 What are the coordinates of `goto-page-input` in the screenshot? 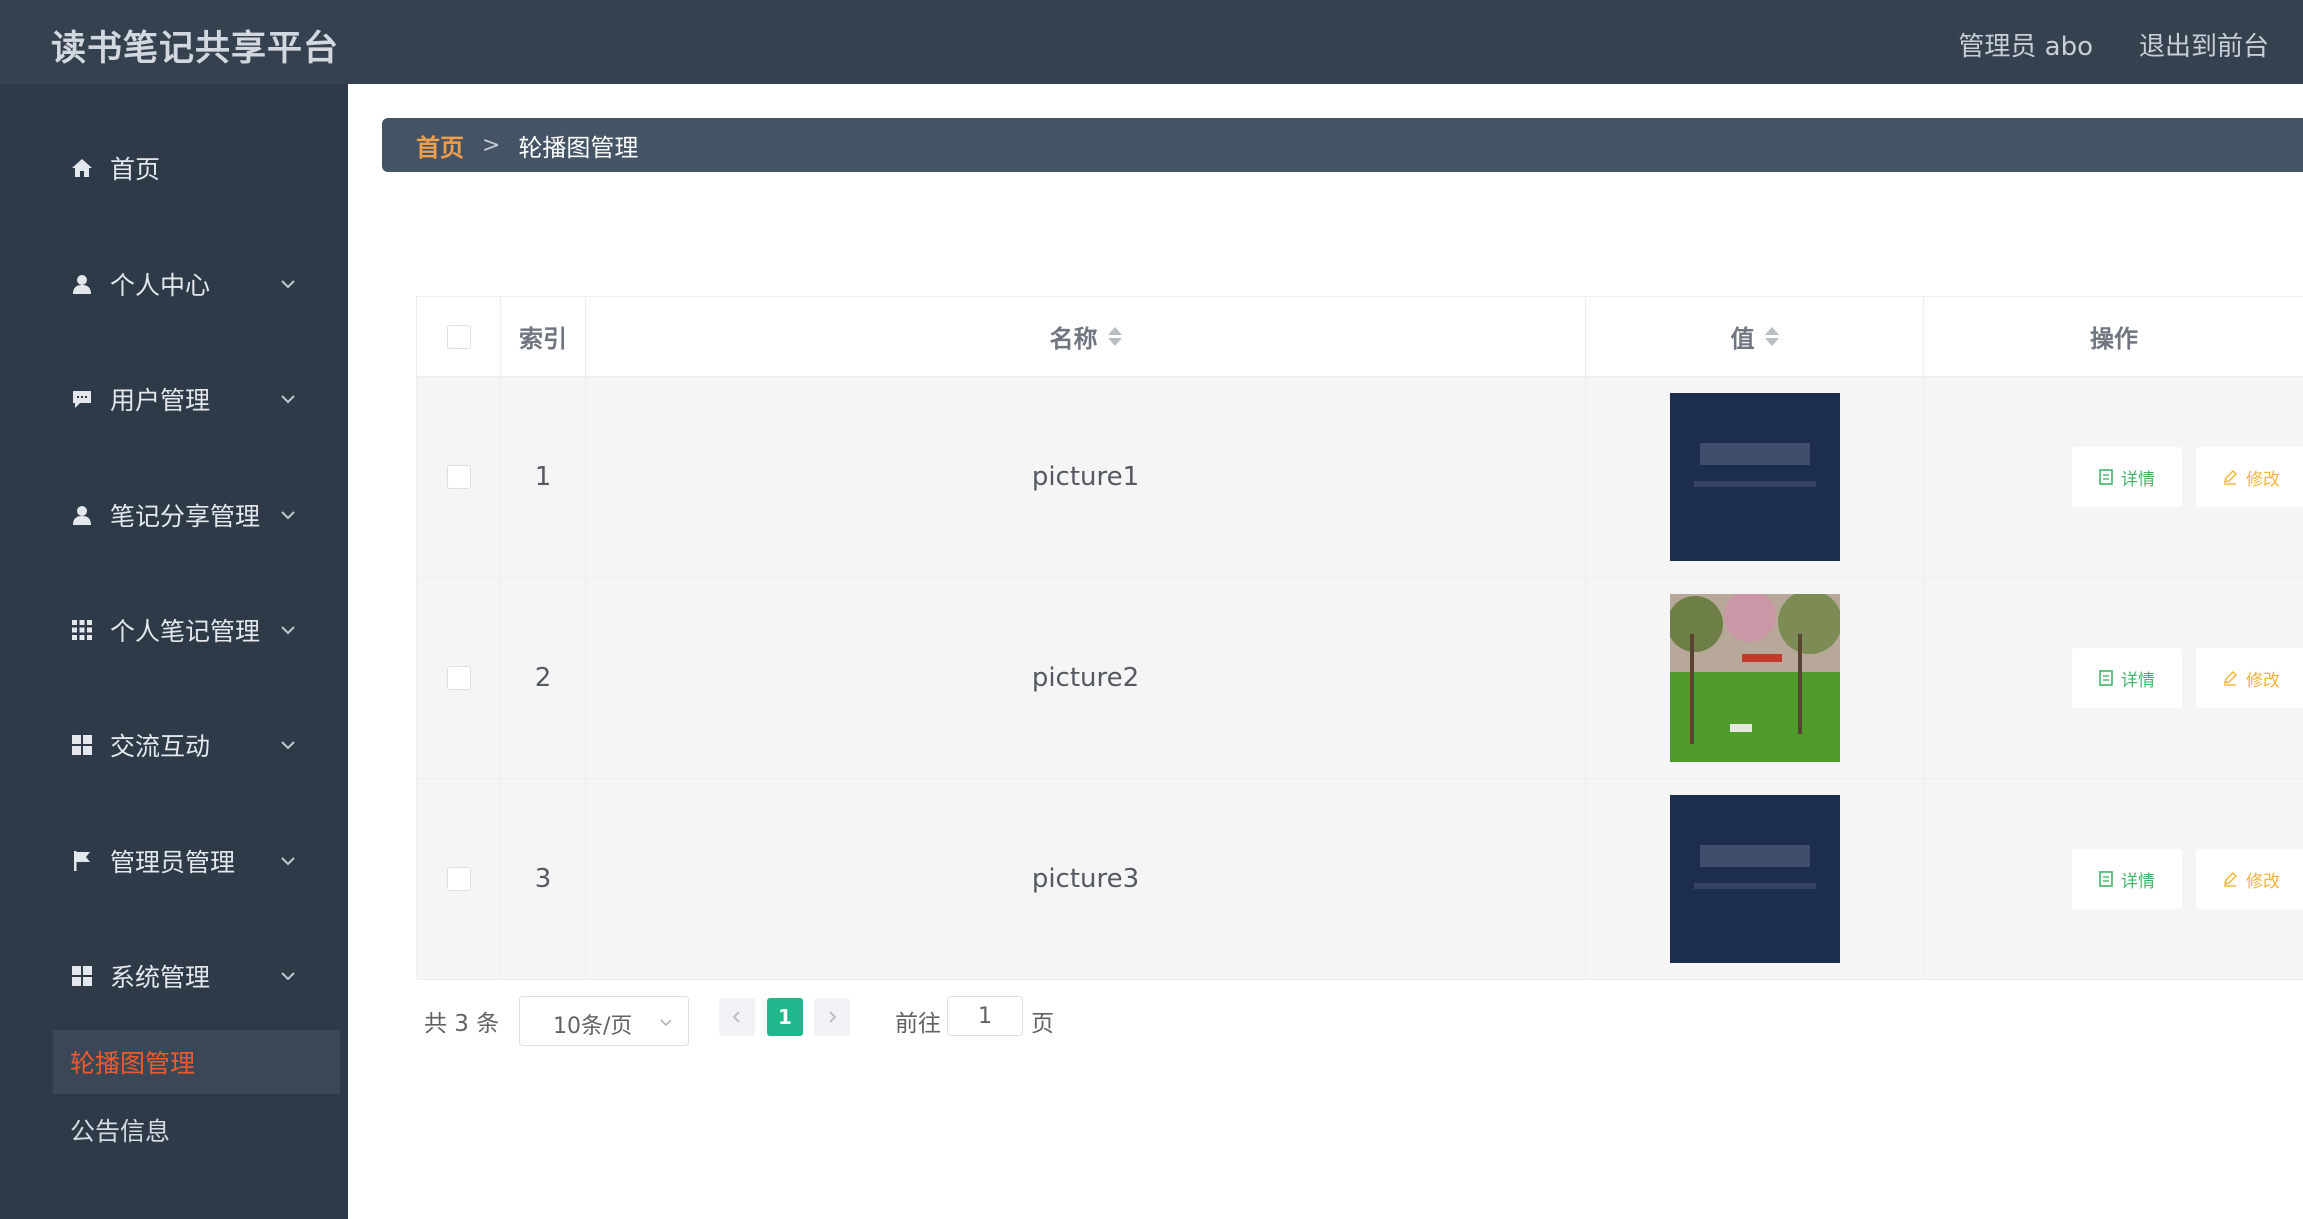 It's located at (985, 1016).